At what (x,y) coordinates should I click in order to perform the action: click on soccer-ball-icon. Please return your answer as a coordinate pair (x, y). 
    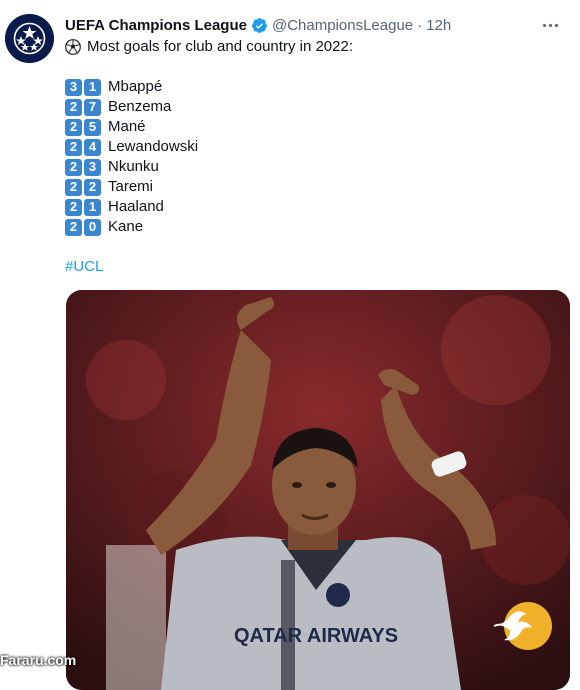
    Looking at the image, I should click on (73, 47).